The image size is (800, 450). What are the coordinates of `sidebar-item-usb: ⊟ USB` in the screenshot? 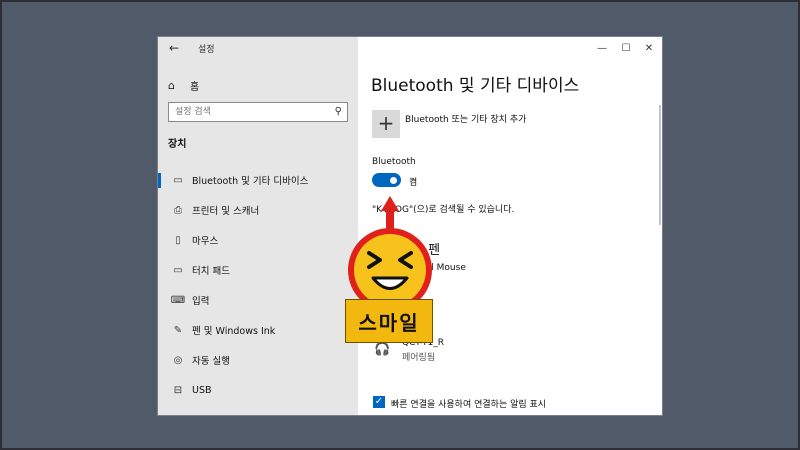 It's located at (258, 390).